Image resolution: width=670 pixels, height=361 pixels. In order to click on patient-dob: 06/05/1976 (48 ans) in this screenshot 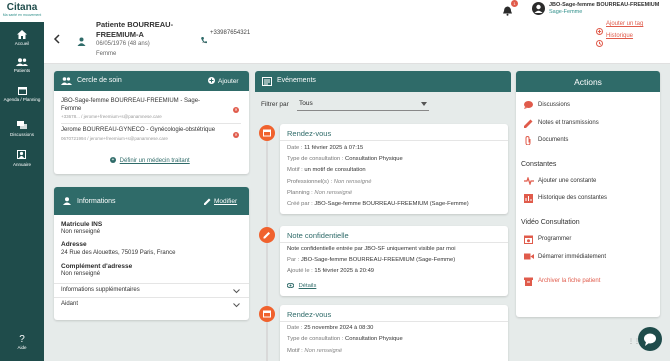, I will do `click(123, 44)`.